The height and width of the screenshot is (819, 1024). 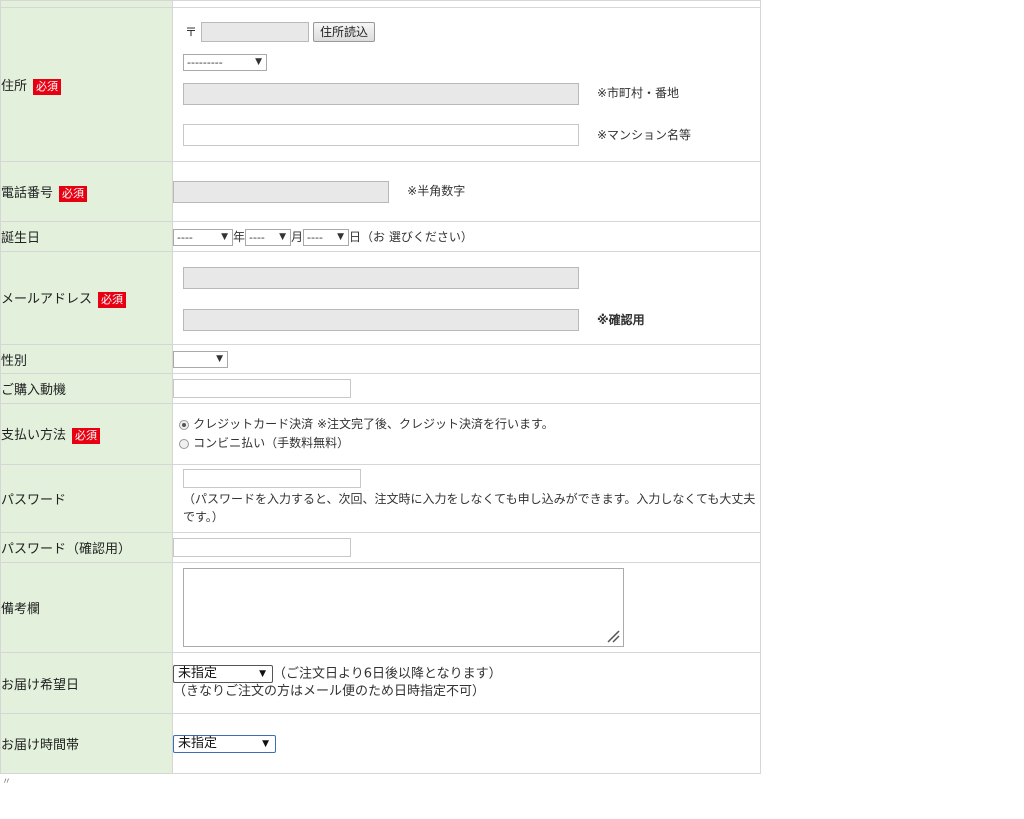 I want to click on delivery-date-note-mail: （きなりご注文の方はメール便のため日時指定不可）, so click(x=329, y=692).